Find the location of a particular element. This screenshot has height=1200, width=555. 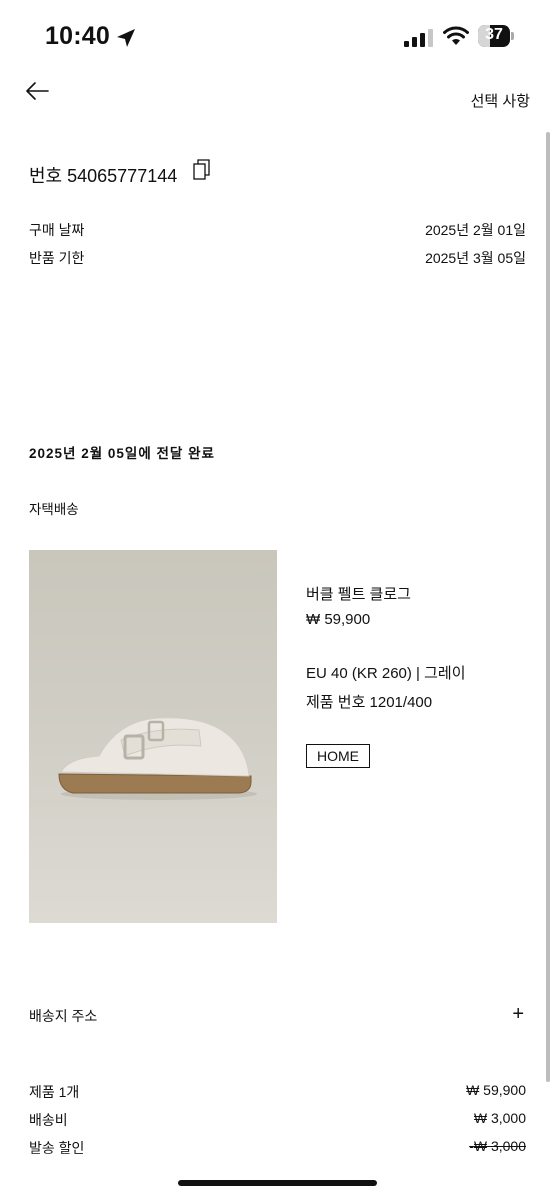

summary-items-label: 제품 1개 is located at coordinates (54, 1092).